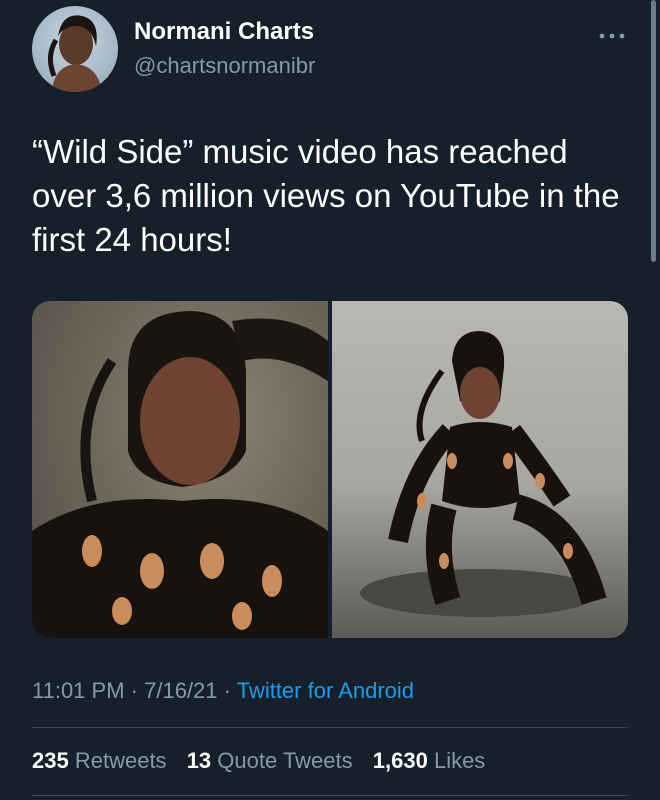  What do you see at coordinates (224, 49) in the screenshot?
I see `author-block: Normani Charts @chartsnormanibr` at bounding box center [224, 49].